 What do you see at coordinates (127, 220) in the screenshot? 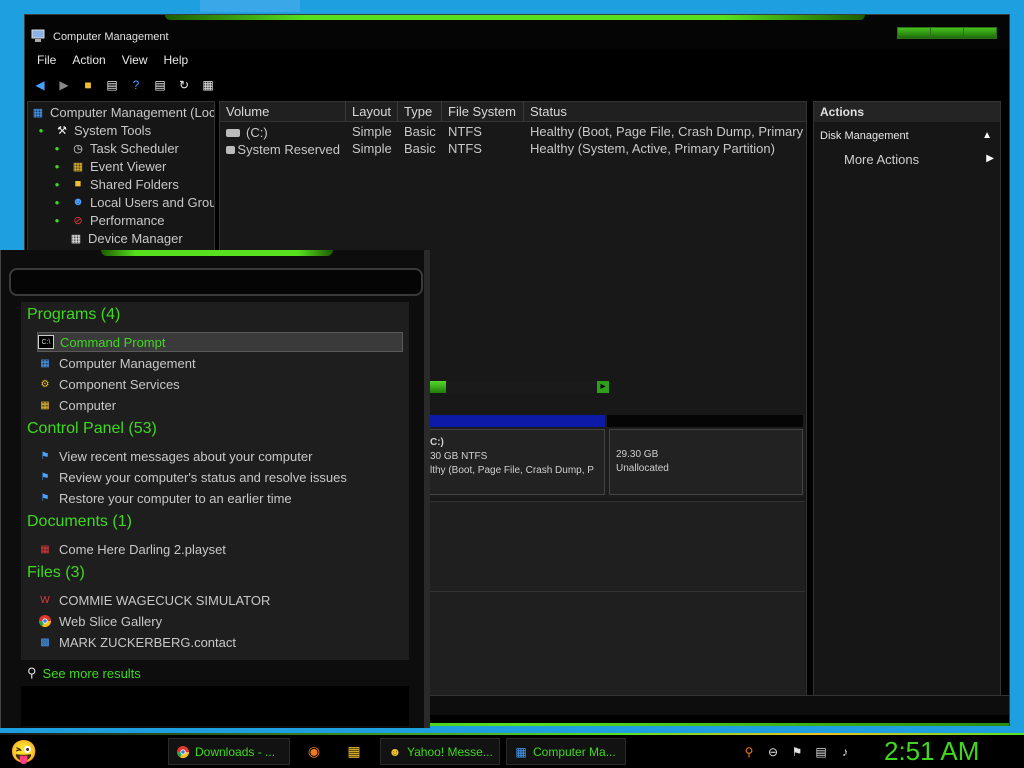
I see `tree-item-label: Performance` at bounding box center [127, 220].